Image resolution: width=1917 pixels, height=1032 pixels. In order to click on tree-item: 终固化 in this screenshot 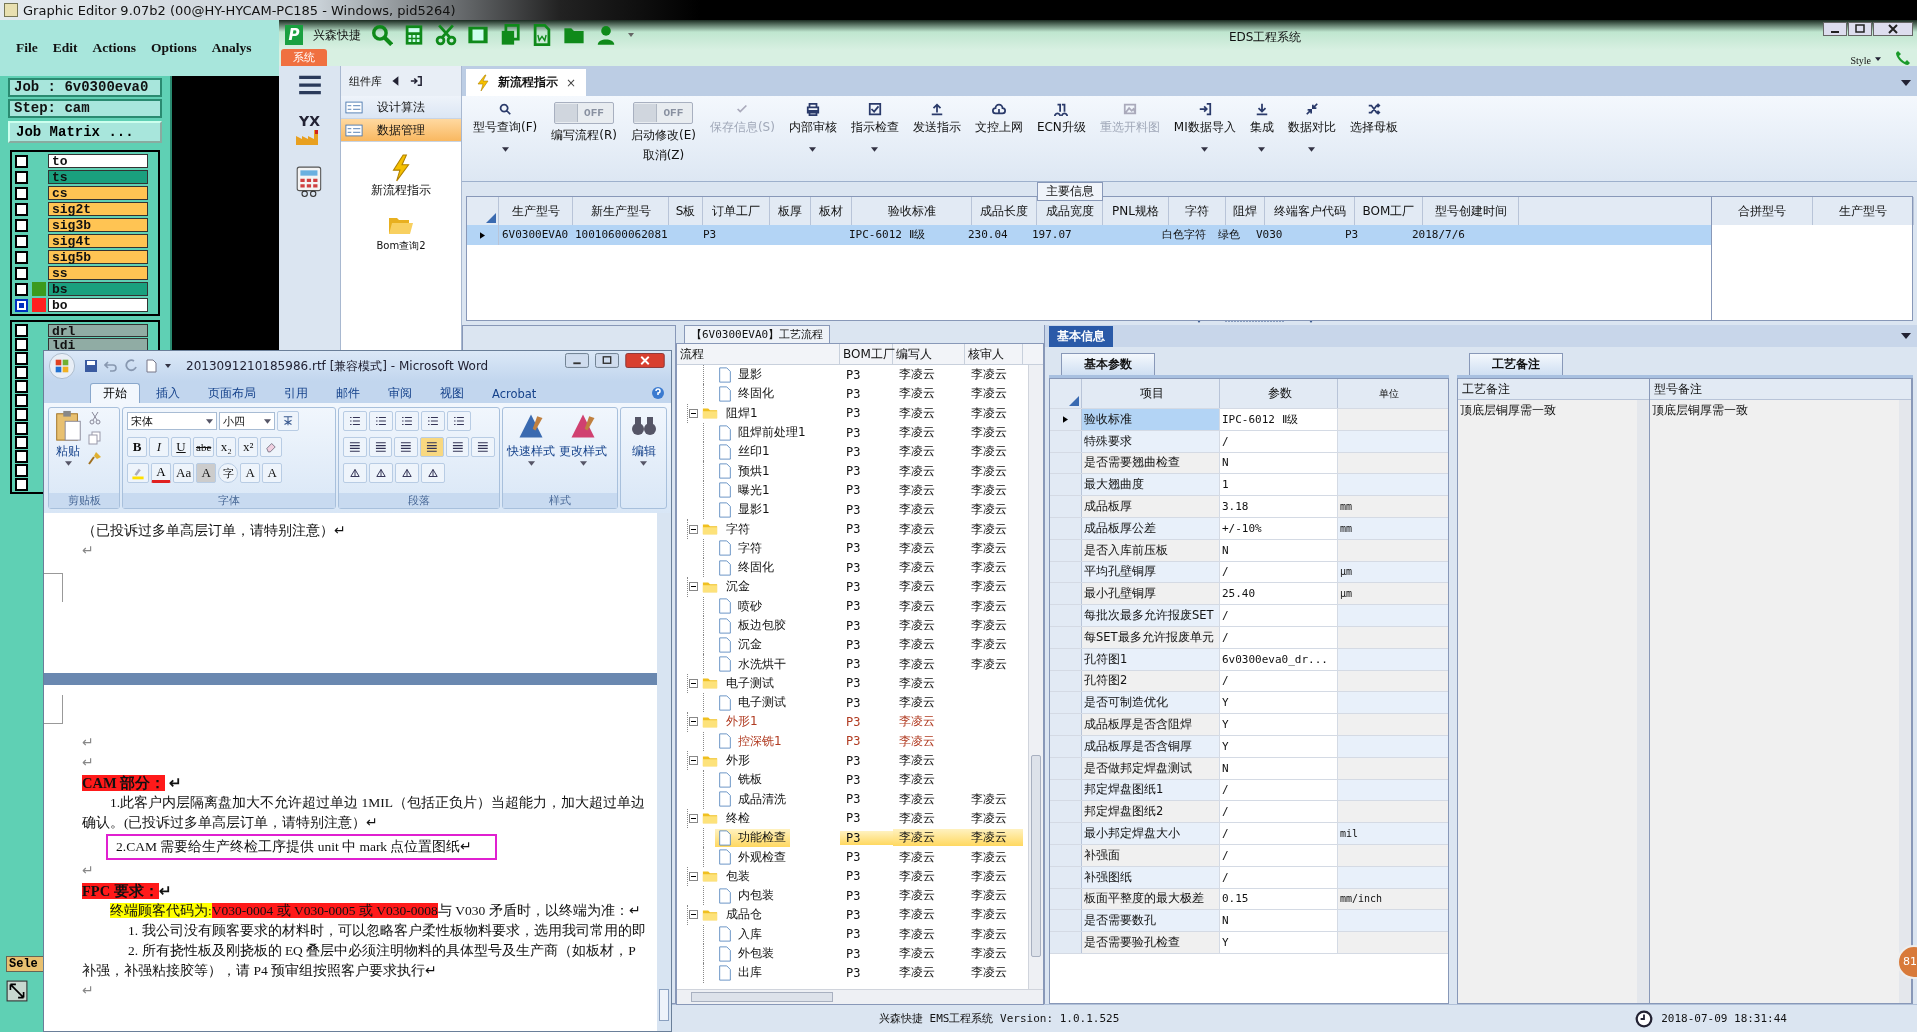, I will do `click(746, 567)`.